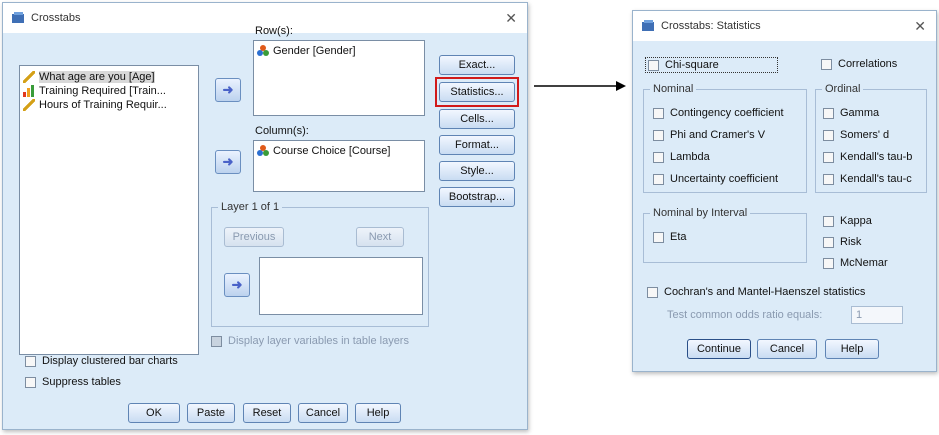  Describe the element at coordinates (341, 286) in the screenshot. I see `layer-list` at that location.